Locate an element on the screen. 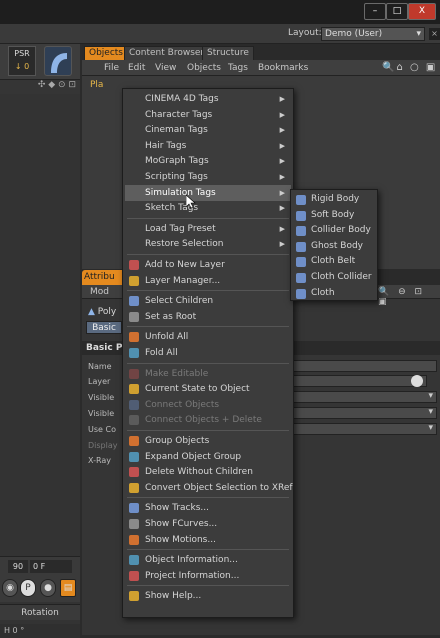  minimize-button: – is located at coordinates (375, 11).